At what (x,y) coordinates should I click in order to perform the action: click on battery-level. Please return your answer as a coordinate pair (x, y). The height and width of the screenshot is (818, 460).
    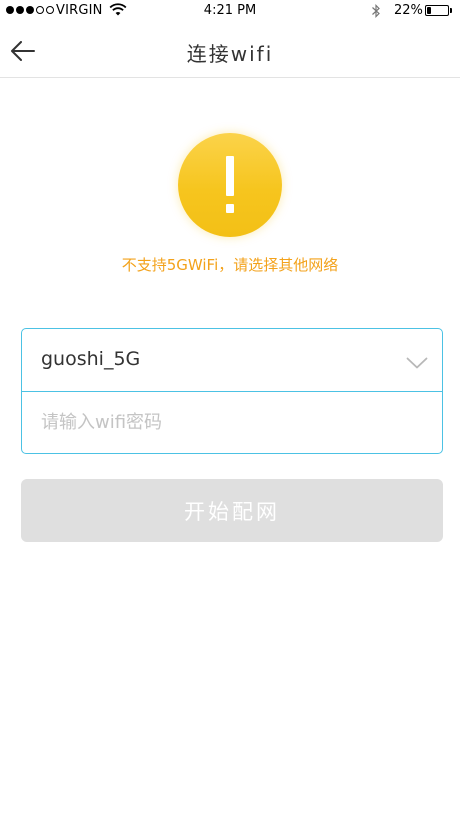
    Looking at the image, I should click on (429, 10).